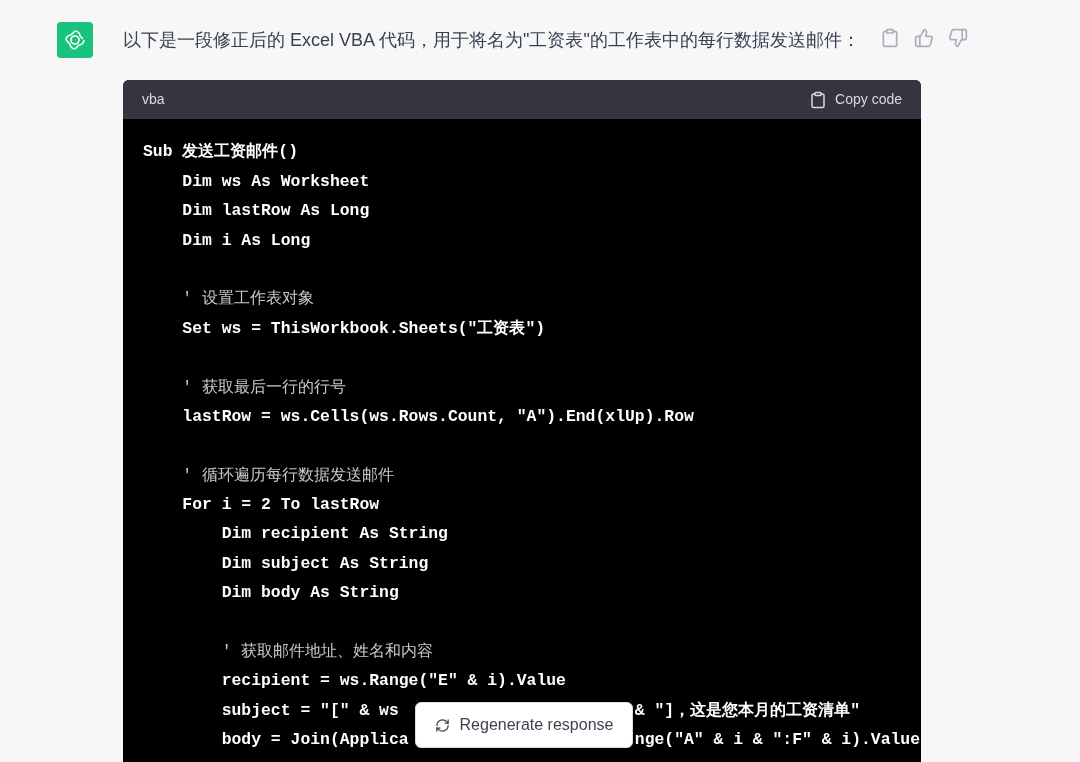 The image size is (1080, 762). What do you see at coordinates (275, 181) in the screenshot?
I see `code-line: Dim ws As Worksheet` at bounding box center [275, 181].